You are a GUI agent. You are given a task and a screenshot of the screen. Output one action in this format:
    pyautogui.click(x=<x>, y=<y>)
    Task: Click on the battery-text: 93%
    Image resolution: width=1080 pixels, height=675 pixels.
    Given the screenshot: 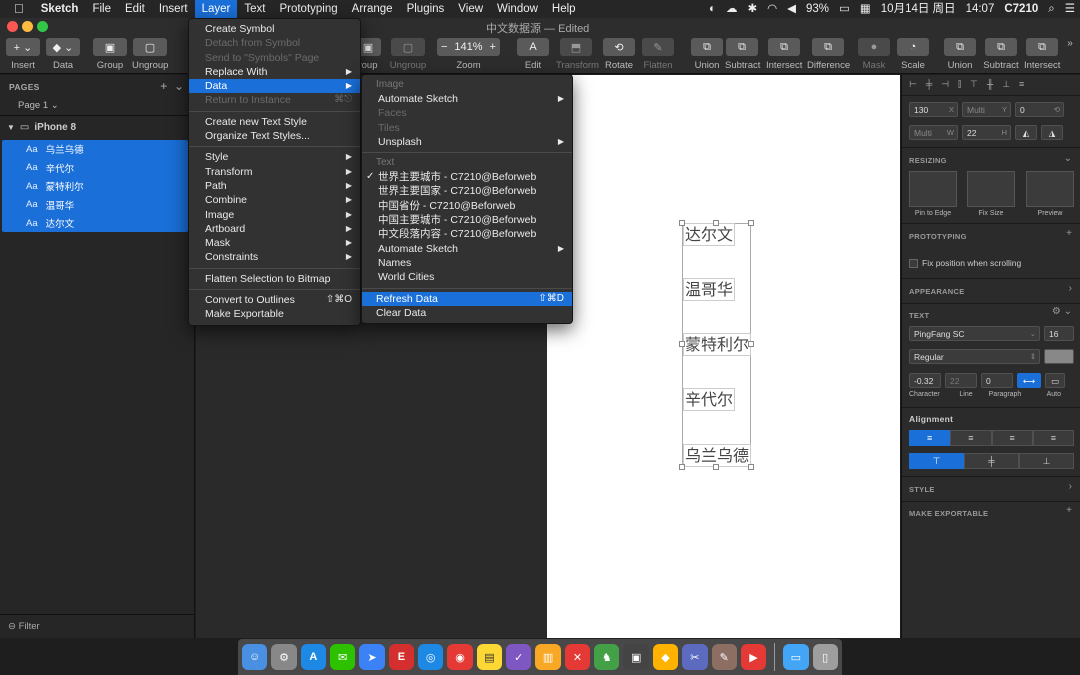 What is the action you would take?
    pyautogui.click(x=817, y=9)
    